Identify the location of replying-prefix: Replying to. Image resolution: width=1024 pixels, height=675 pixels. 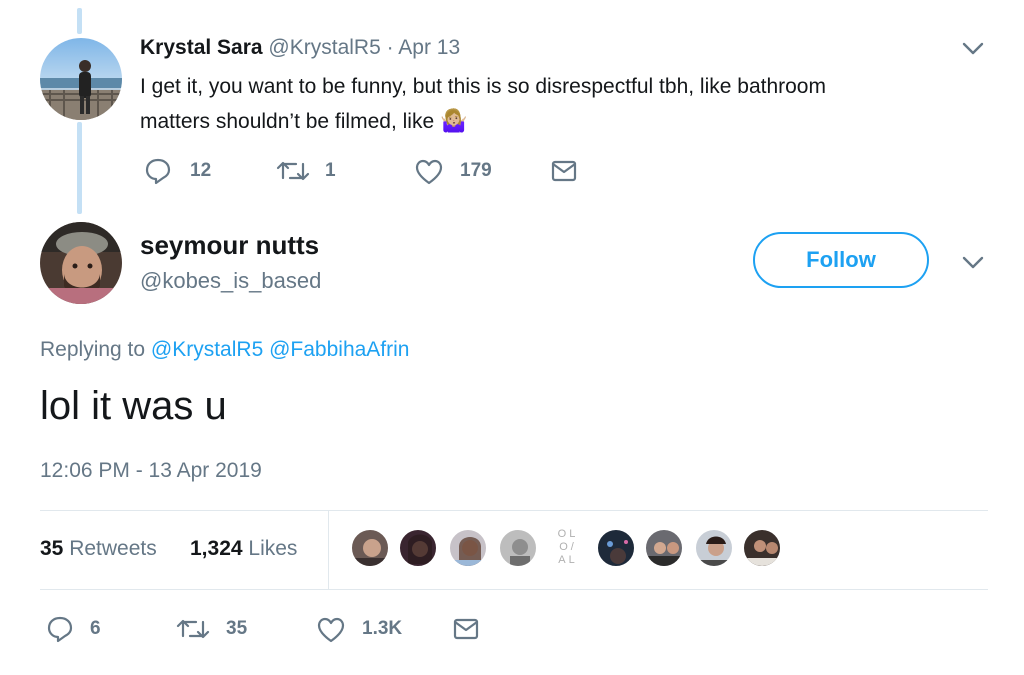
(93, 349).